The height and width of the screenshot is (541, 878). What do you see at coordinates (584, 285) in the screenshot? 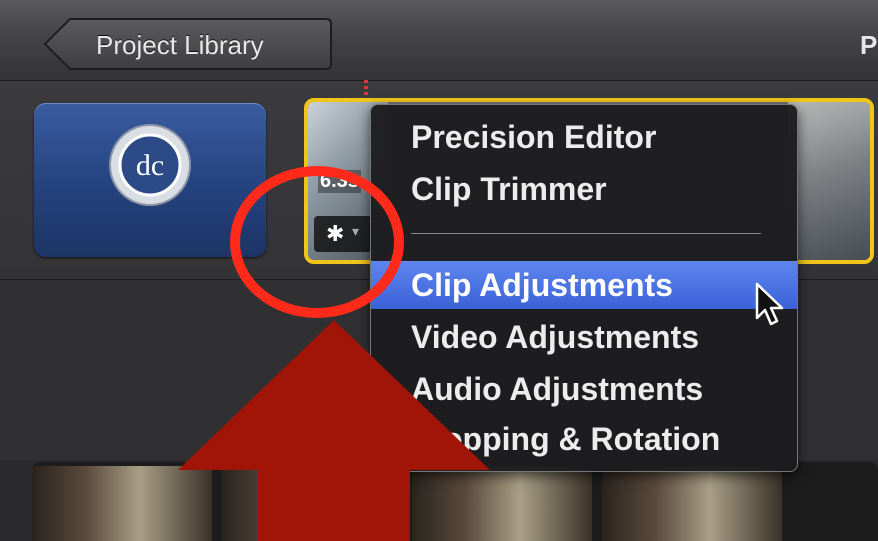
I see `menu-item-clip-adjustments: Clip Adjustments` at bounding box center [584, 285].